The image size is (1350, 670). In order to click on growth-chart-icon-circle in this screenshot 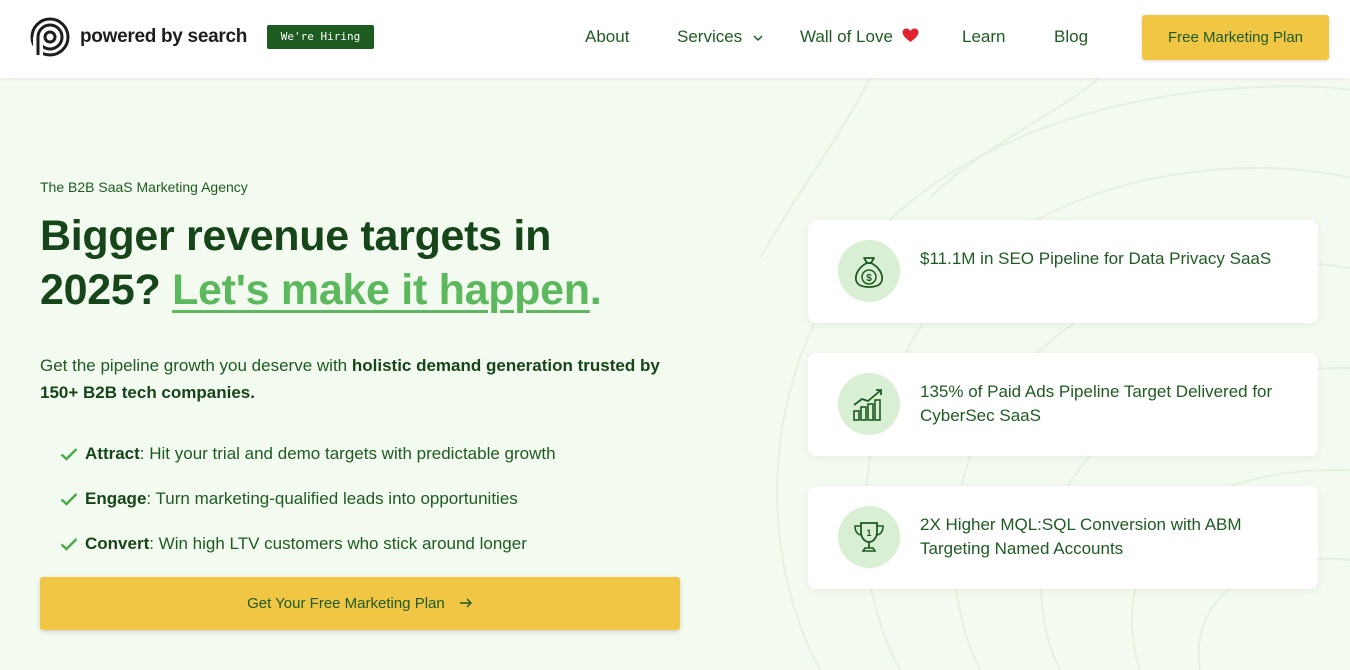, I will do `click(869, 404)`.